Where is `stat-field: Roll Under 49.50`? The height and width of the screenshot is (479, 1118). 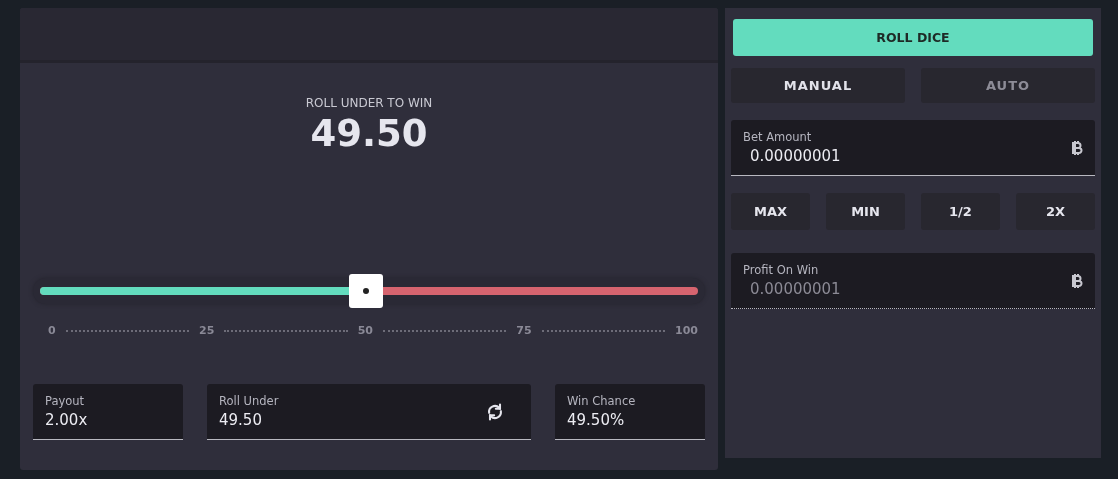
stat-field: Roll Under 49.50 is located at coordinates (369, 412).